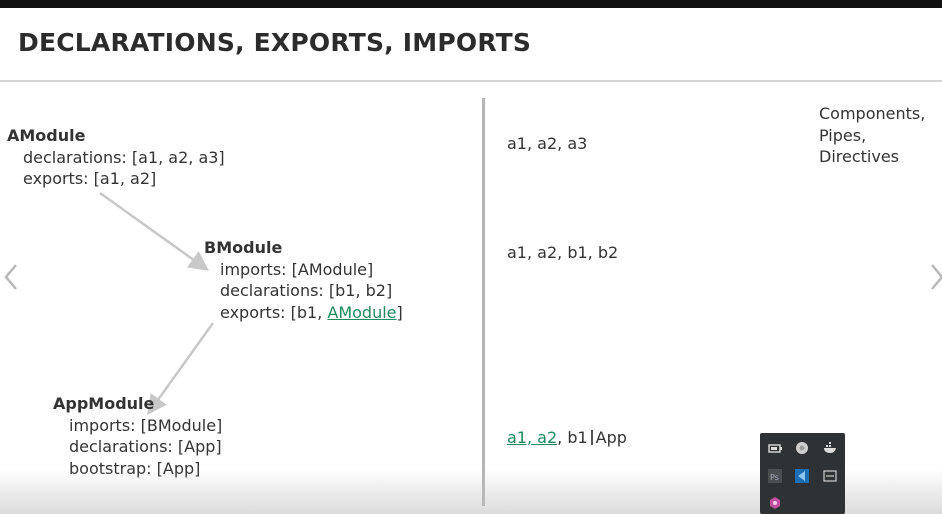 The width and height of the screenshot is (942, 514). What do you see at coordinates (872, 135) in the screenshot?
I see `categories-list: Components, Pipes, Directives` at bounding box center [872, 135].